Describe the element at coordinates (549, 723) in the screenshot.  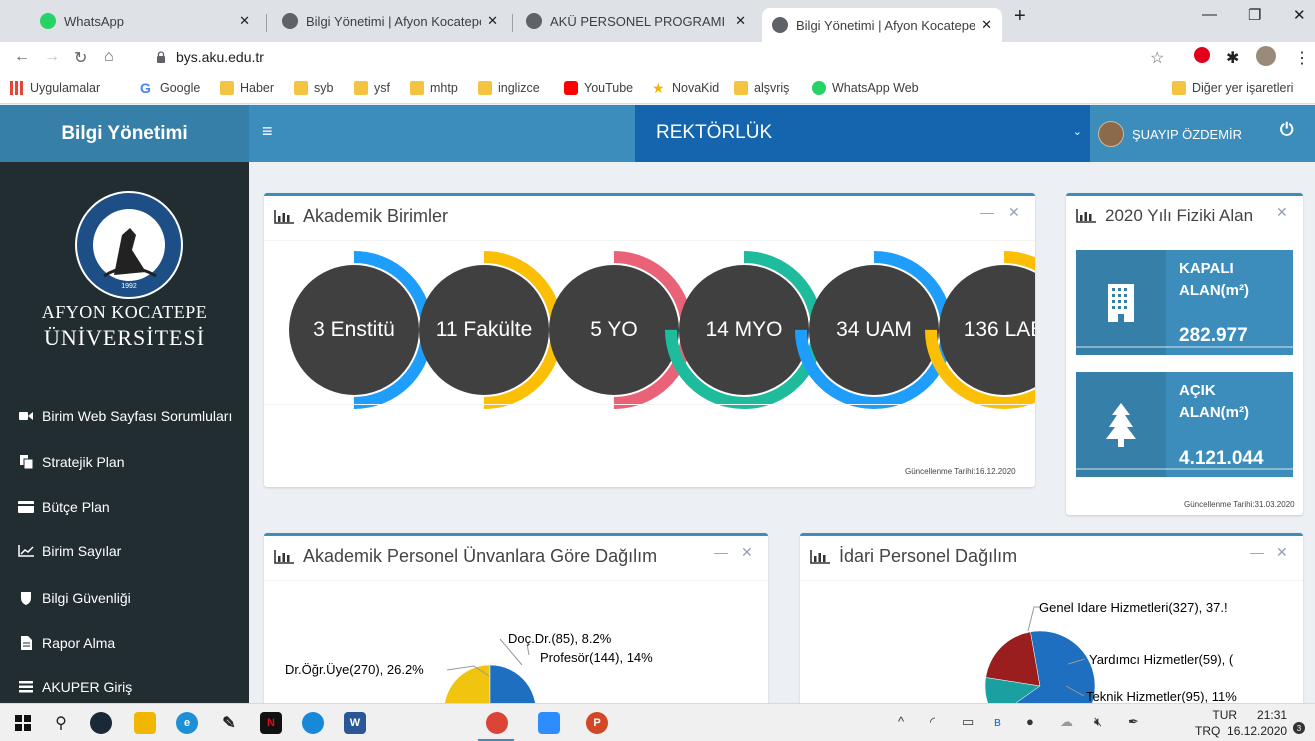
I see `zoom-icon` at that location.